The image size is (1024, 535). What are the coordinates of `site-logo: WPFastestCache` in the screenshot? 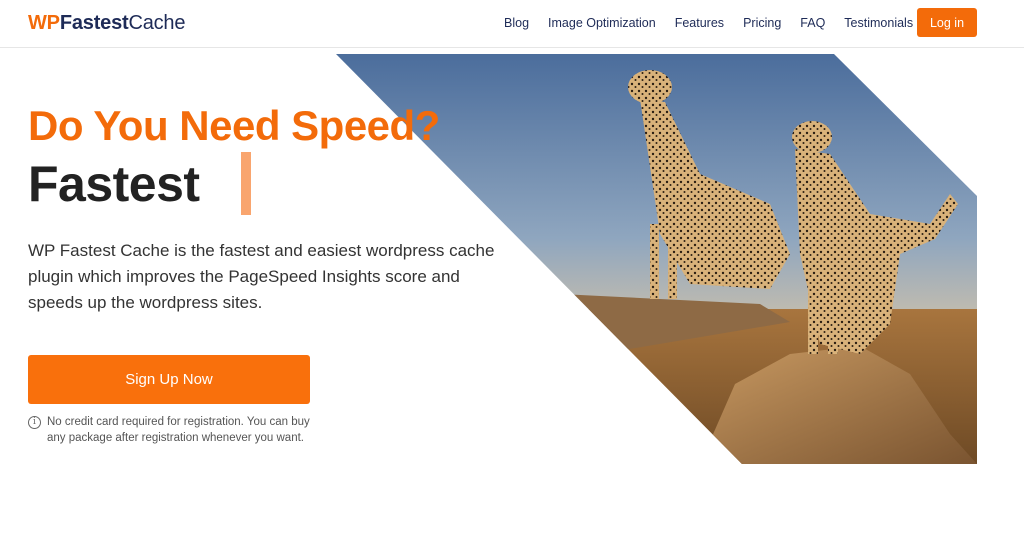 It's located at (106, 23).